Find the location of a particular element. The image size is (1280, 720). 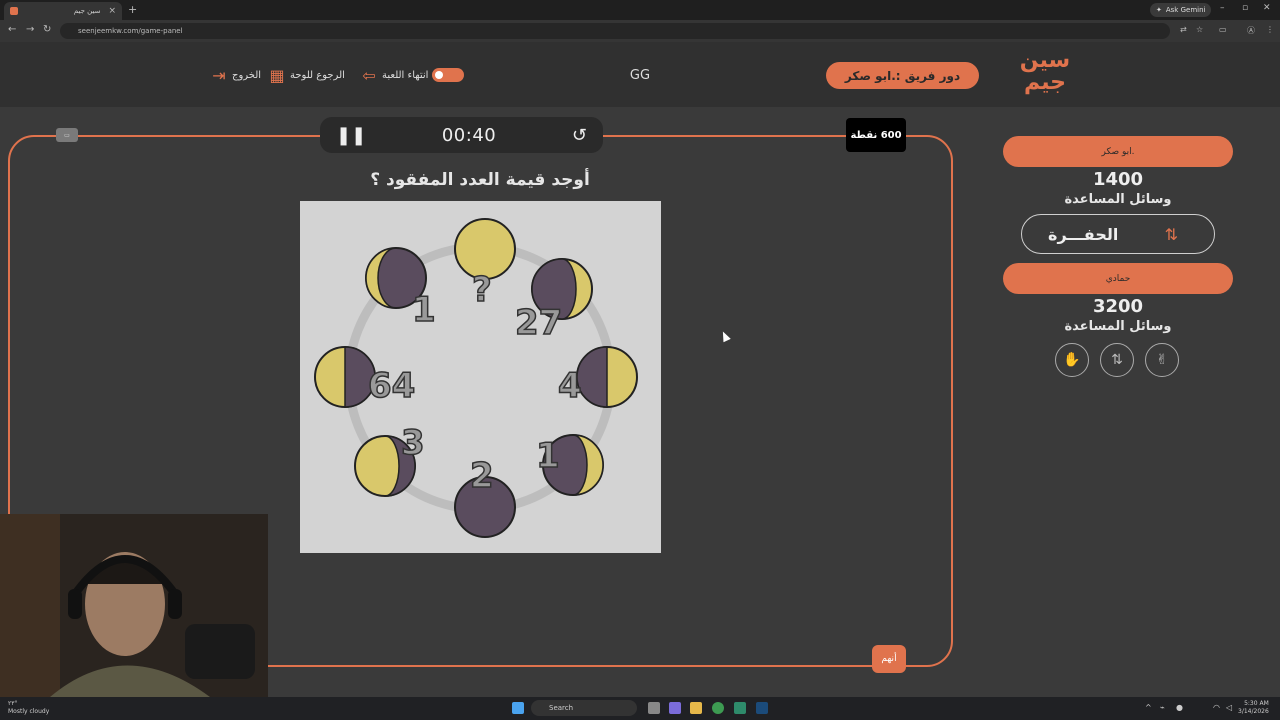

profile-avatar: Ⓐ is located at coordinates (1251, 30).